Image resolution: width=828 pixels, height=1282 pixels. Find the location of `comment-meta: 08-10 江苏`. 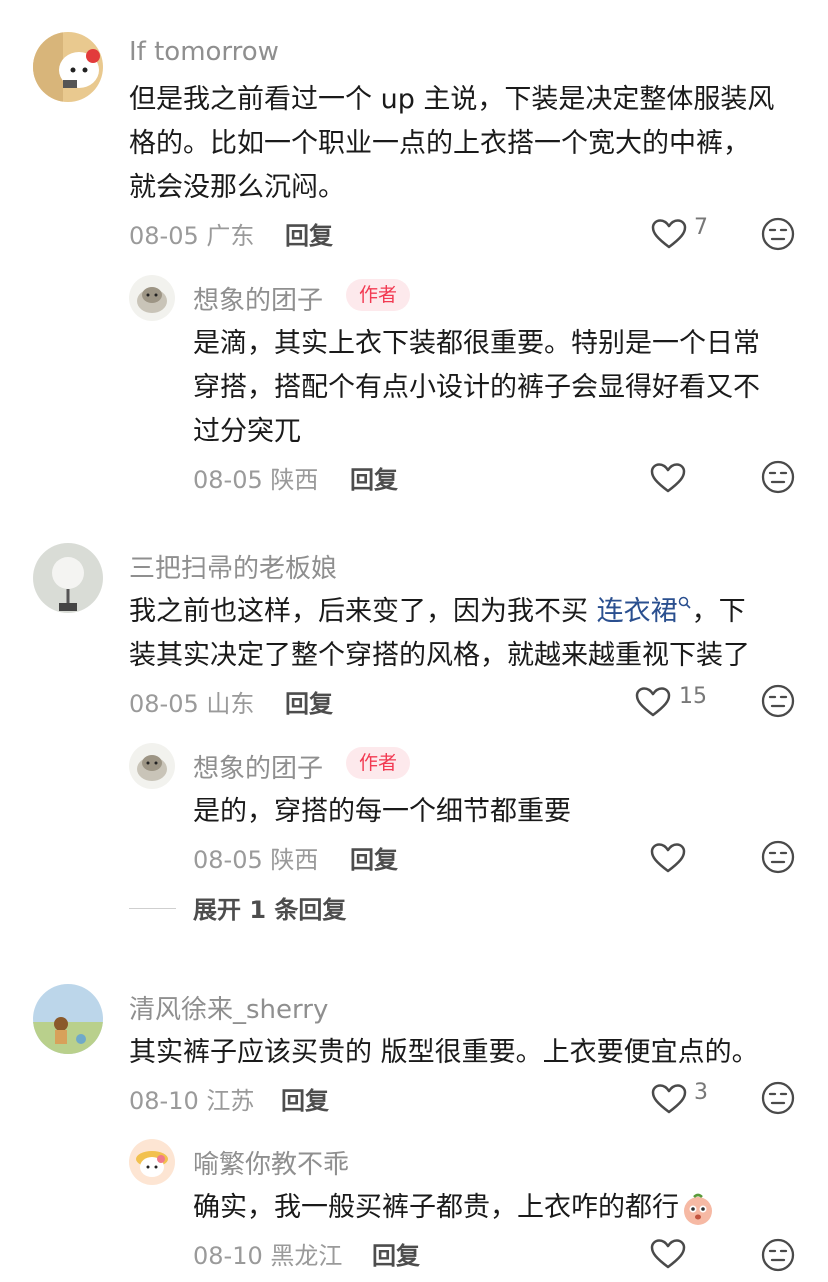

comment-meta: 08-10 江苏 is located at coordinates (191, 1098).